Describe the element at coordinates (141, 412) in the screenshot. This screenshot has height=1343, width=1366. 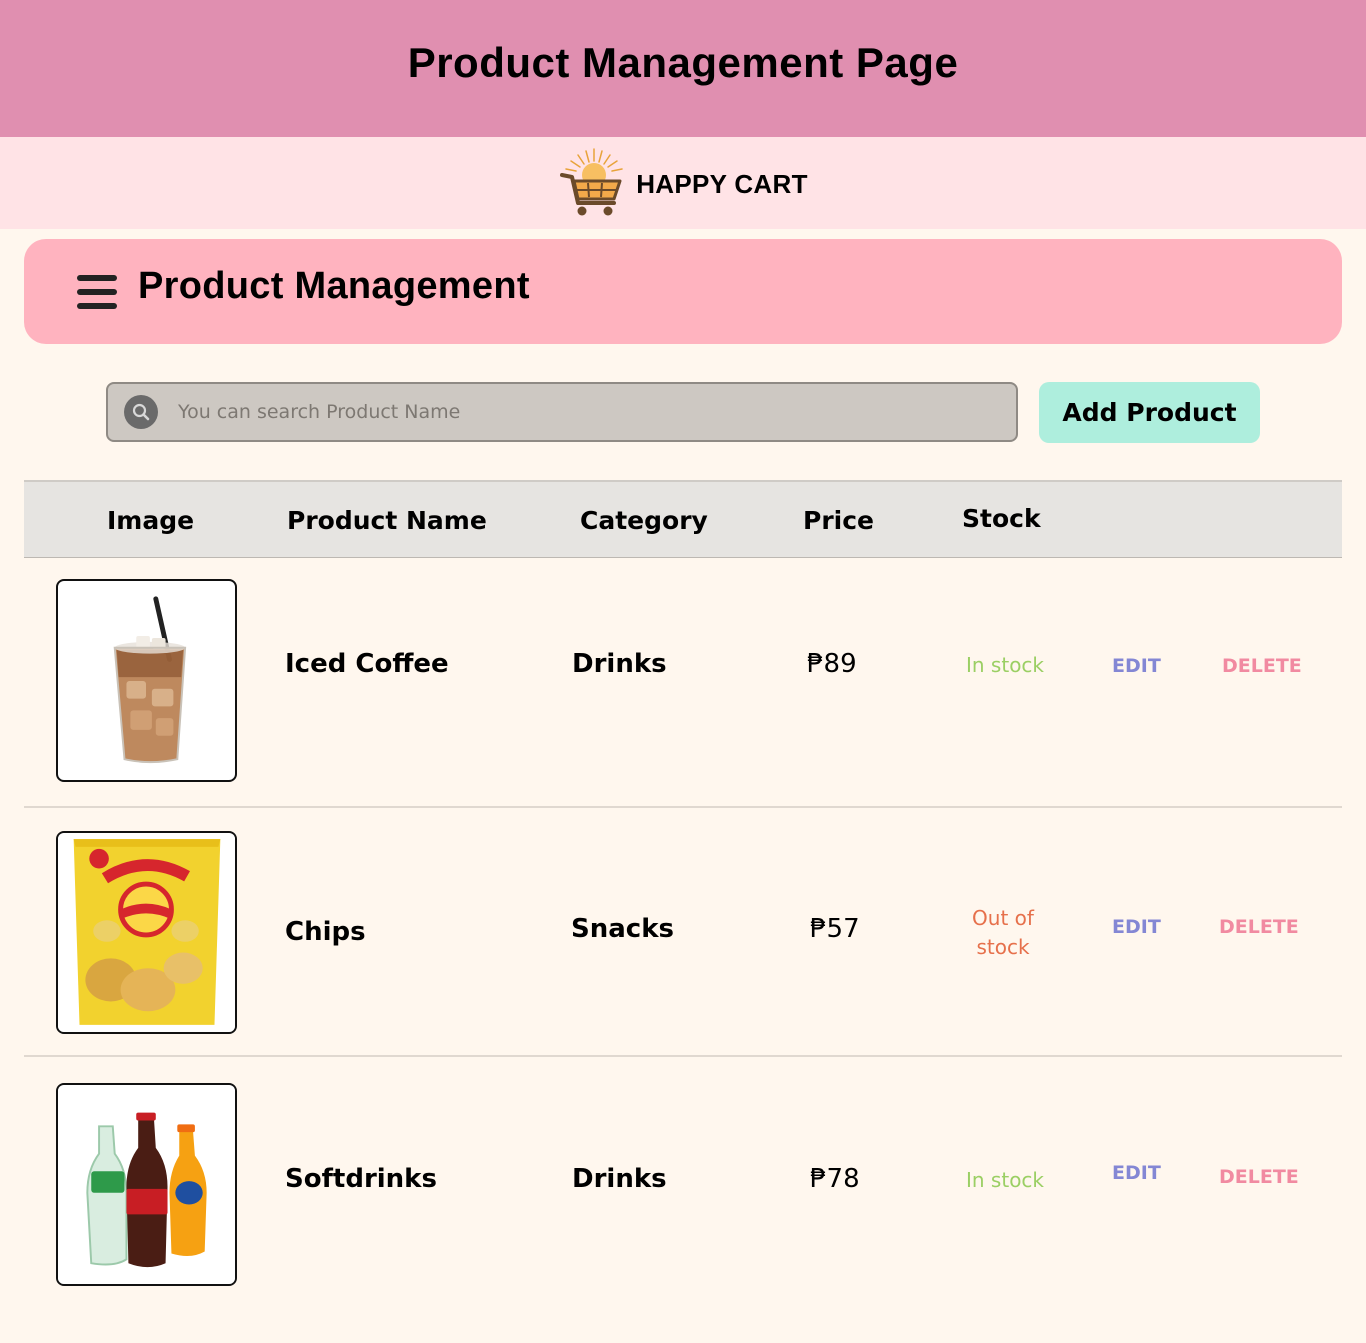
I see `search-icon` at that location.